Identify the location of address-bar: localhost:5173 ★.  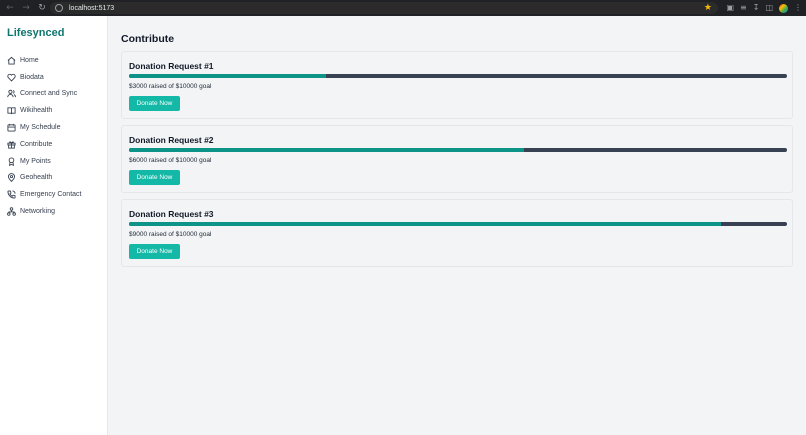
(384, 8).